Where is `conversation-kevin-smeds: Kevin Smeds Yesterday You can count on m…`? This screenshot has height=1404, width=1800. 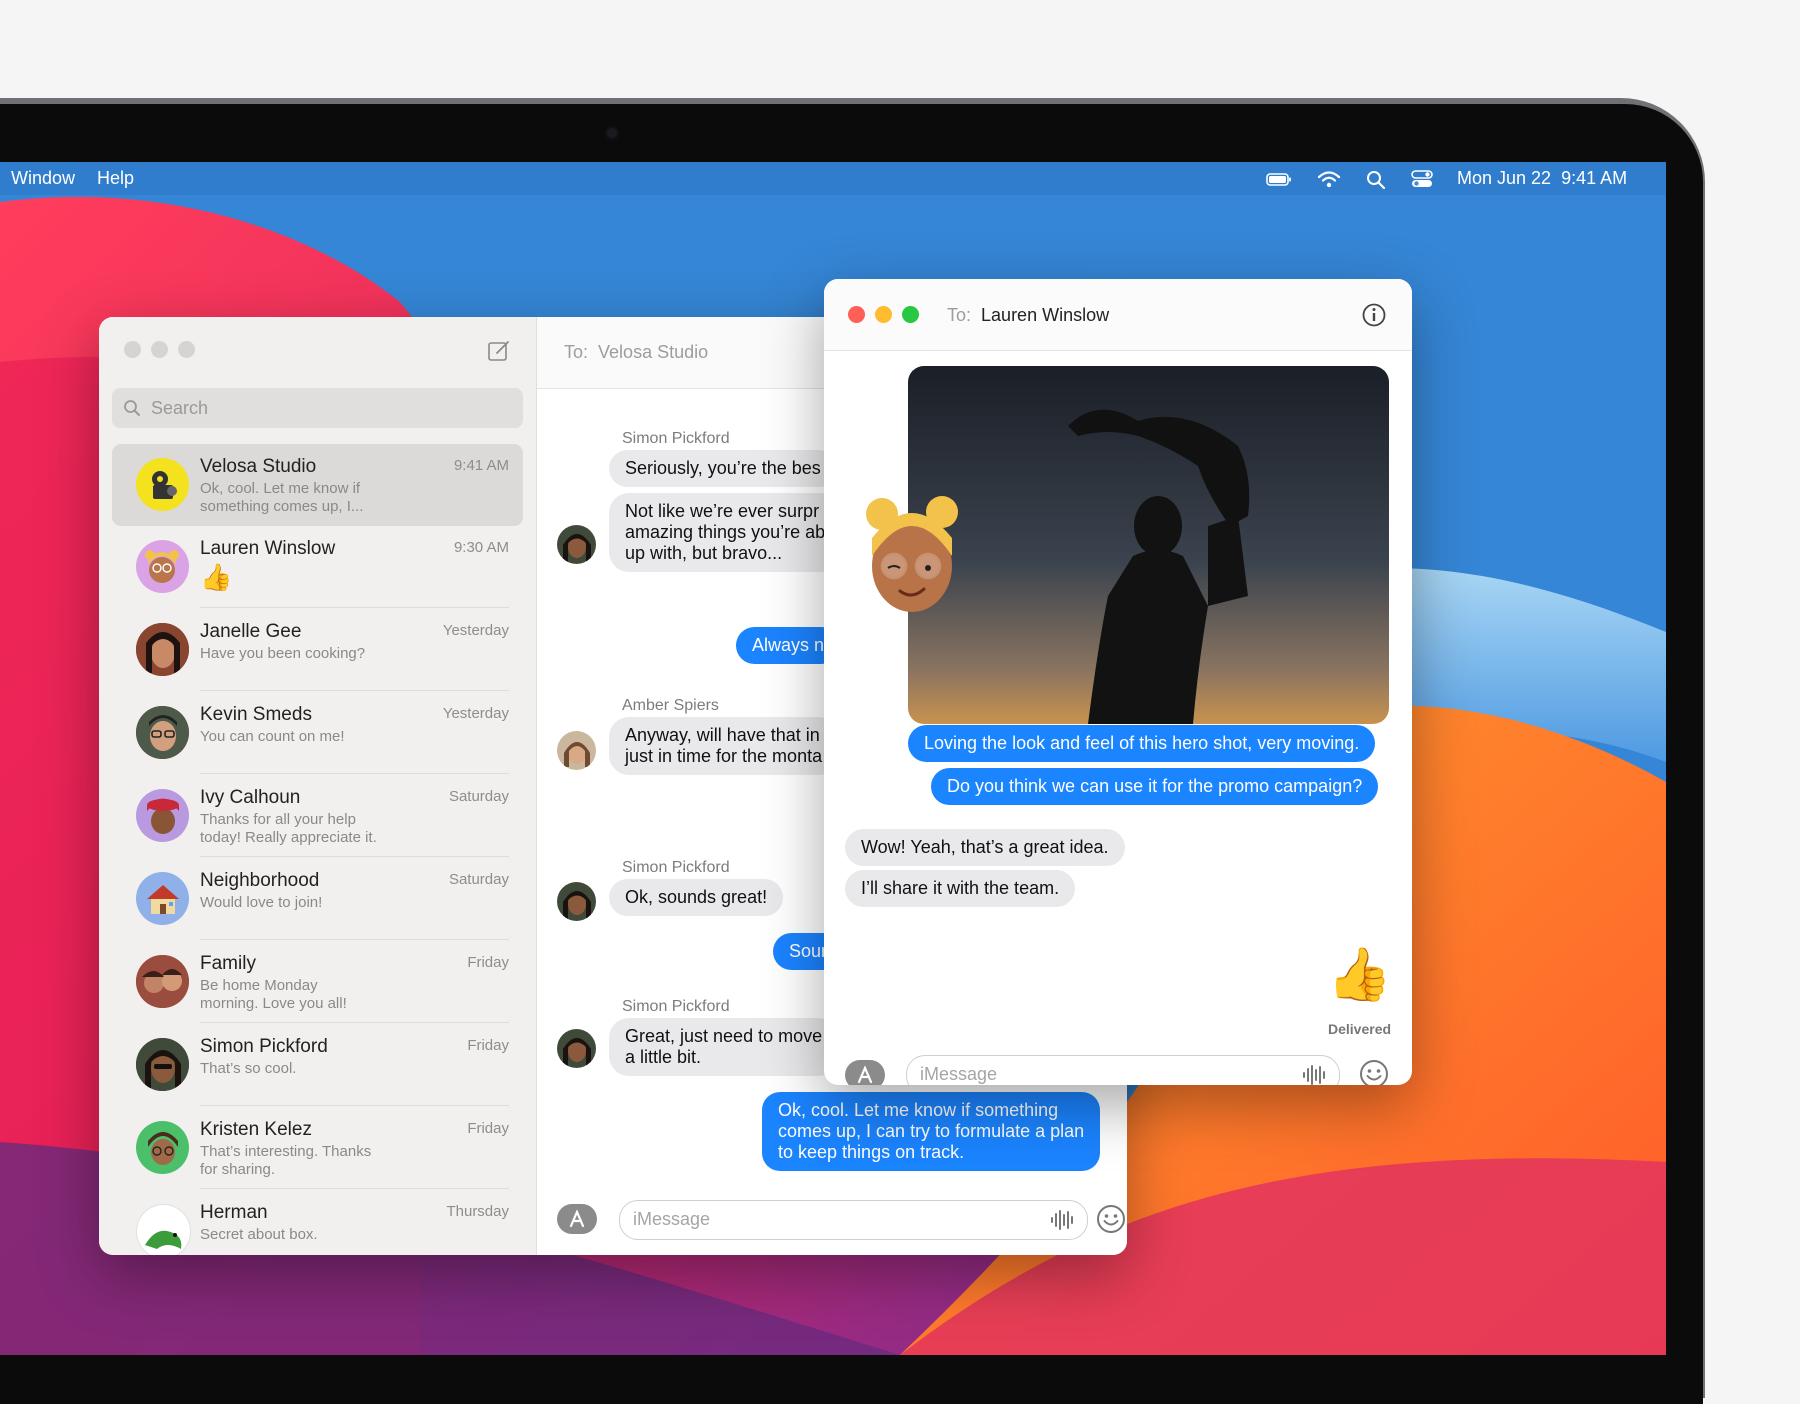
conversation-kevin-smeds: Kevin Smeds Yesterday You can count on m… is located at coordinates (317, 733).